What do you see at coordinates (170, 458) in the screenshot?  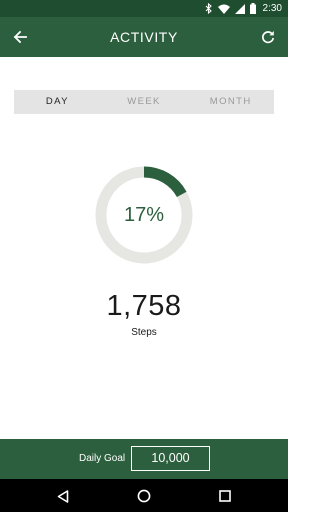 I see `daily-goal-input: 10,000` at bounding box center [170, 458].